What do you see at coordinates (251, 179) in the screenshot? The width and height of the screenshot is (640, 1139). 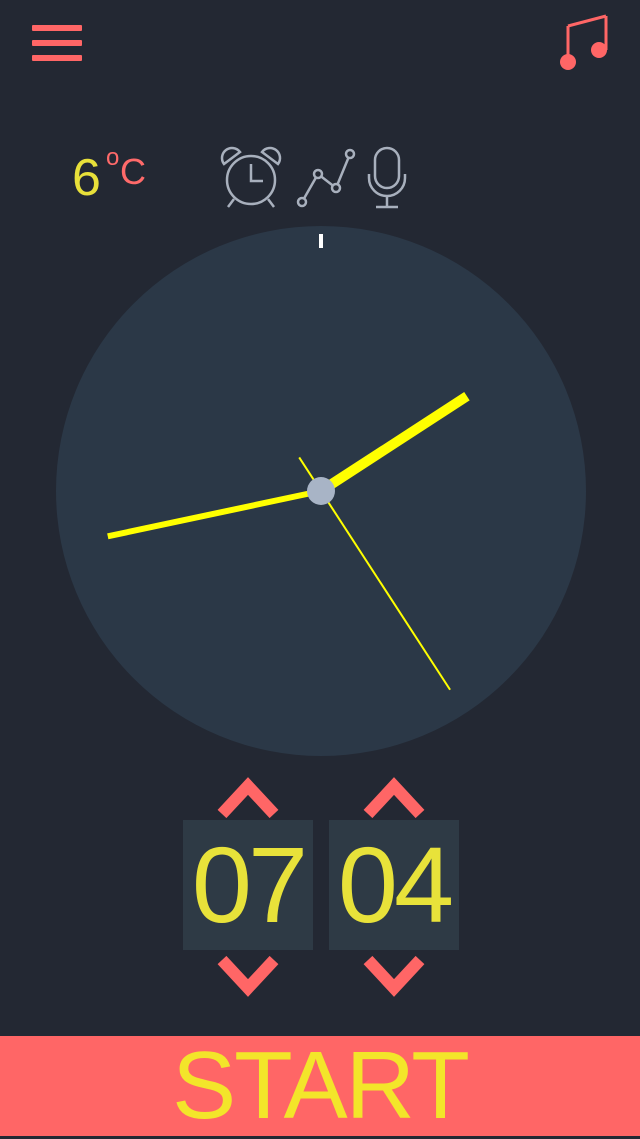 I see `alarm-clock-icon` at bounding box center [251, 179].